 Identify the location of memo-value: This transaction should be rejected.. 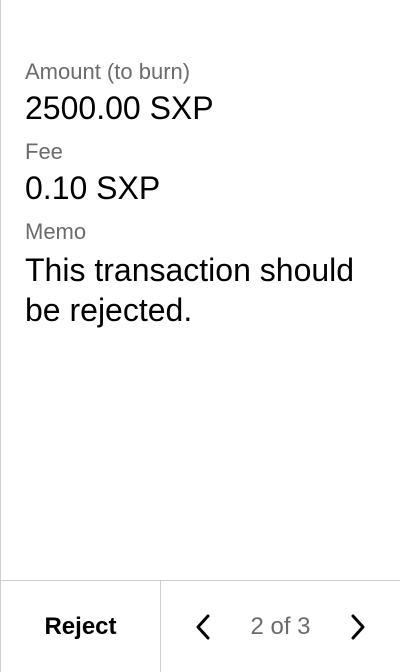
(190, 290).